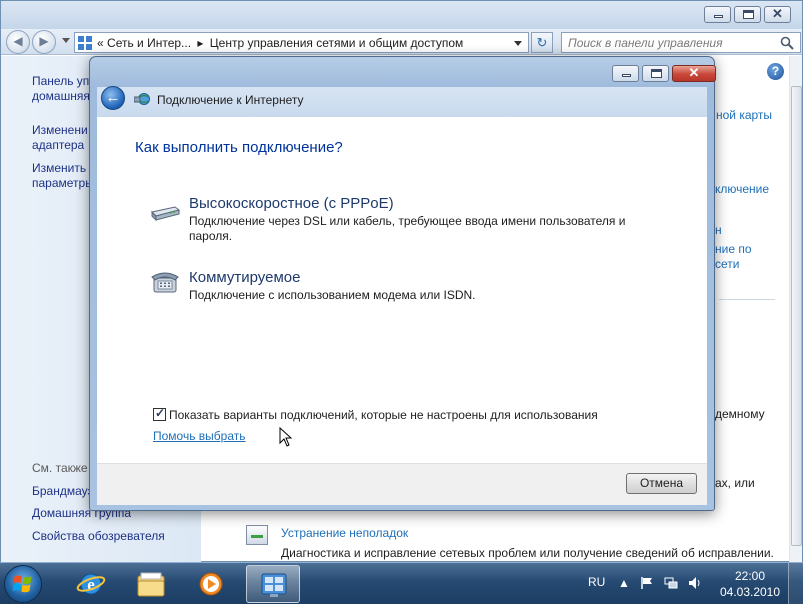 The width and height of the screenshot is (803, 604). What do you see at coordinates (159, 413) in the screenshot?
I see `show-all-options-checkbox` at bounding box center [159, 413].